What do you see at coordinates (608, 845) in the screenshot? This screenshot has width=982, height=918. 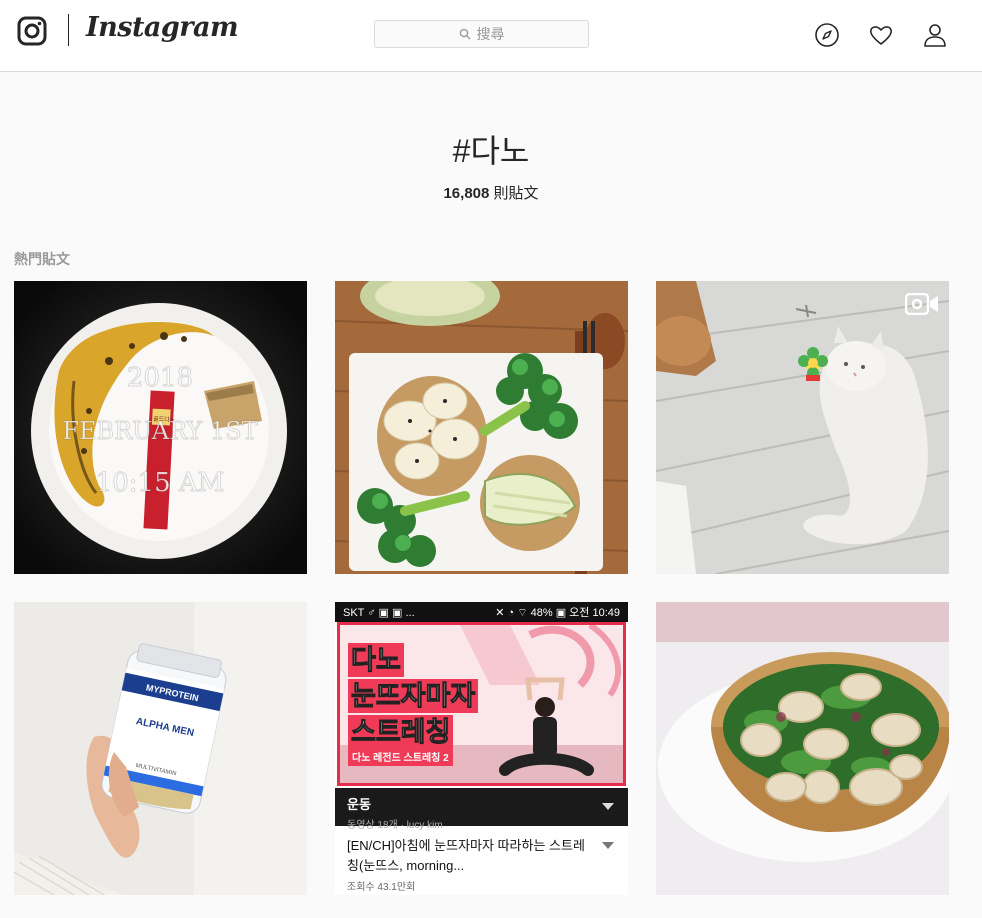 I see `video-expand-icon` at bounding box center [608, 845].